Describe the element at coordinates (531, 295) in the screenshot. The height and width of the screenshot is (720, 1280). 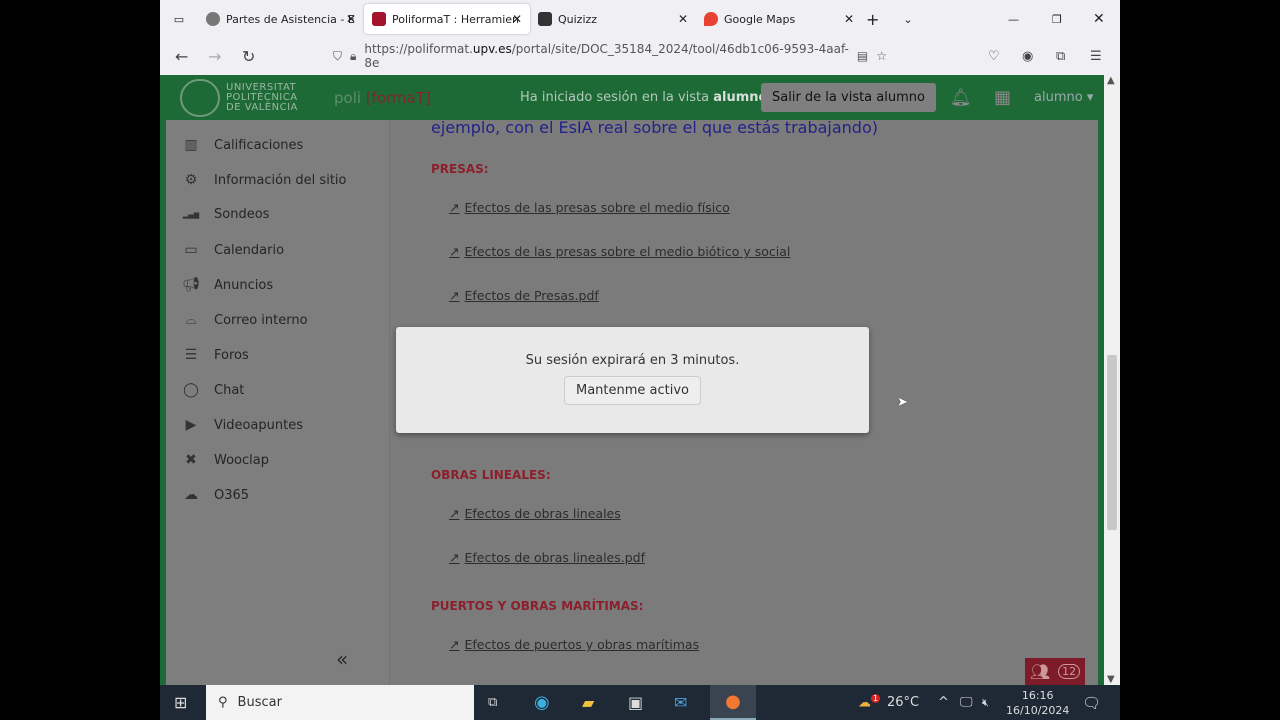
I see `link-text: Efectos de Presas.pdf` at that location.